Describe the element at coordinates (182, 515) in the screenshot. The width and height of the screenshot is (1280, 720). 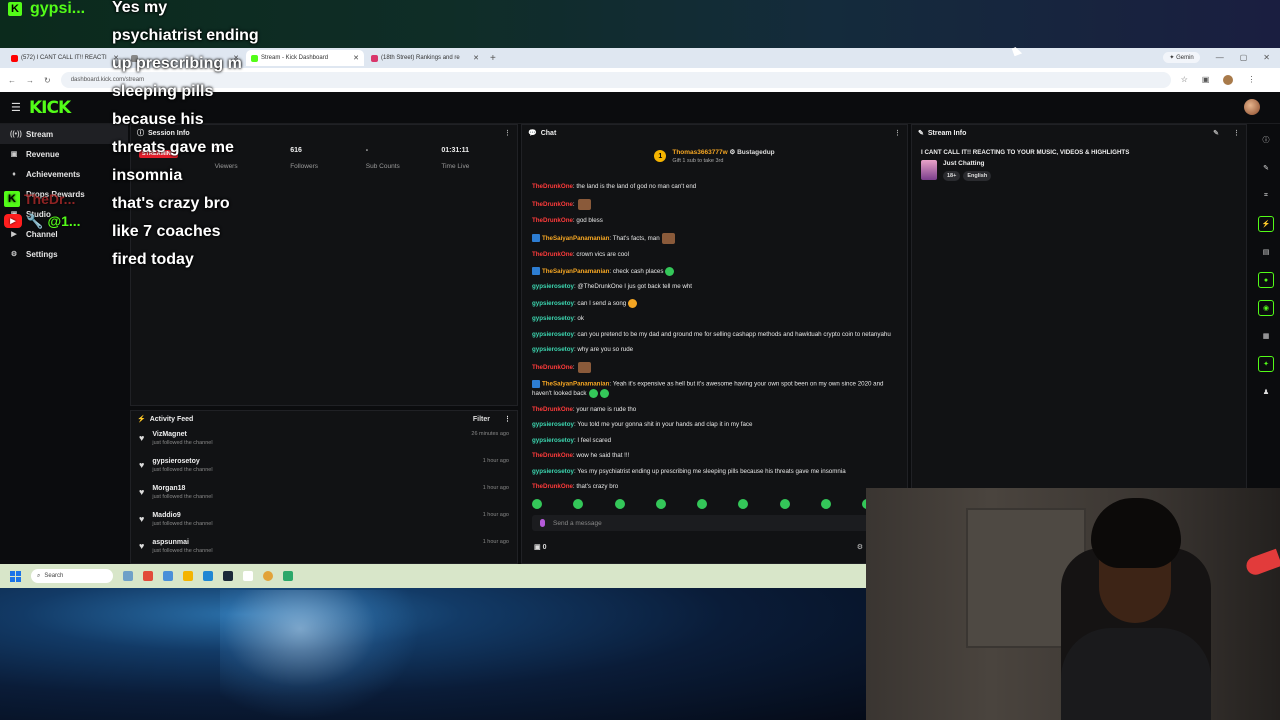
I see `activity-user: Maddio9` at that location.